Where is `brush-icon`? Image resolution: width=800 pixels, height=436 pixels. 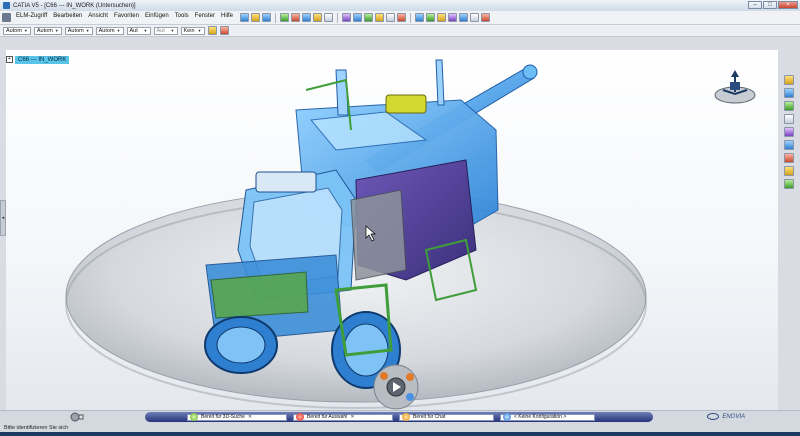 brush-icon is located at coordinates (224, 30).